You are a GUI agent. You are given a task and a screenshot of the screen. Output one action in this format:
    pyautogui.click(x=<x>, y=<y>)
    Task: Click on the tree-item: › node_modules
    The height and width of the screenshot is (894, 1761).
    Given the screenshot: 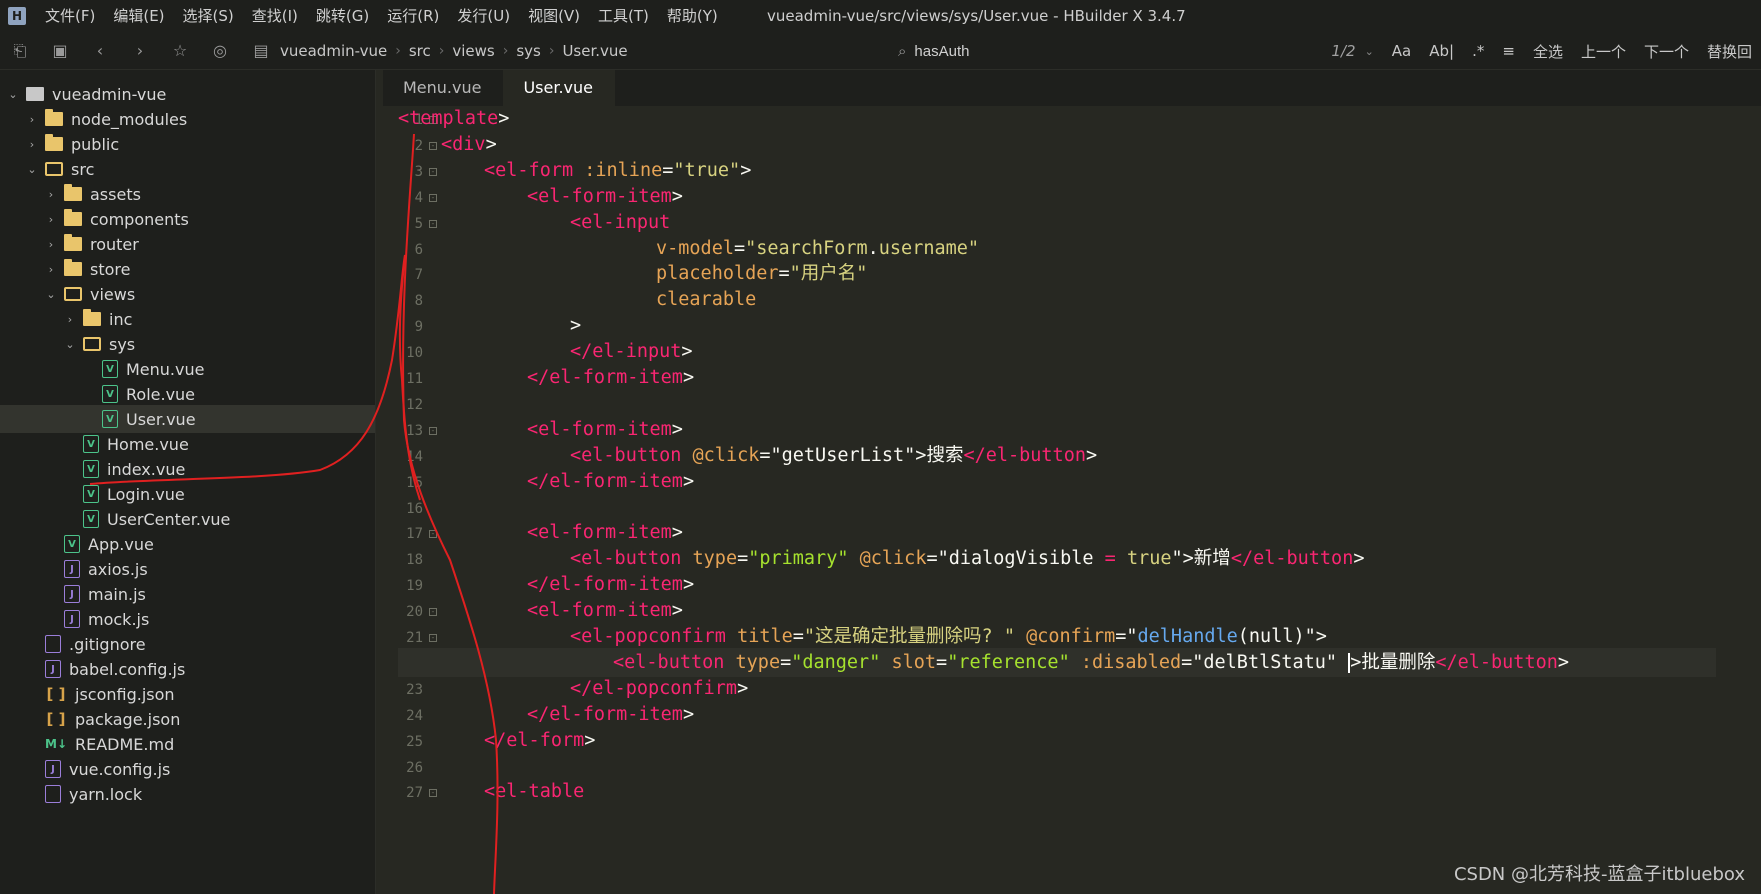 What is the action you would take?
    pyautogui.click(x=187, y=119)
    